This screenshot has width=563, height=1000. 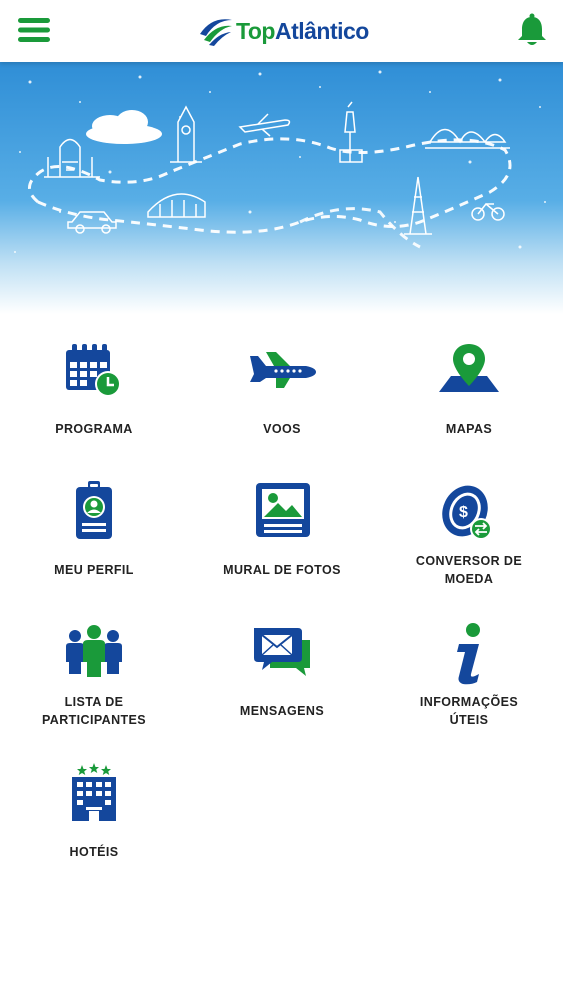 I want to click on menu-label-line1: CONVERSOR DE, so click(x=469, y=561).